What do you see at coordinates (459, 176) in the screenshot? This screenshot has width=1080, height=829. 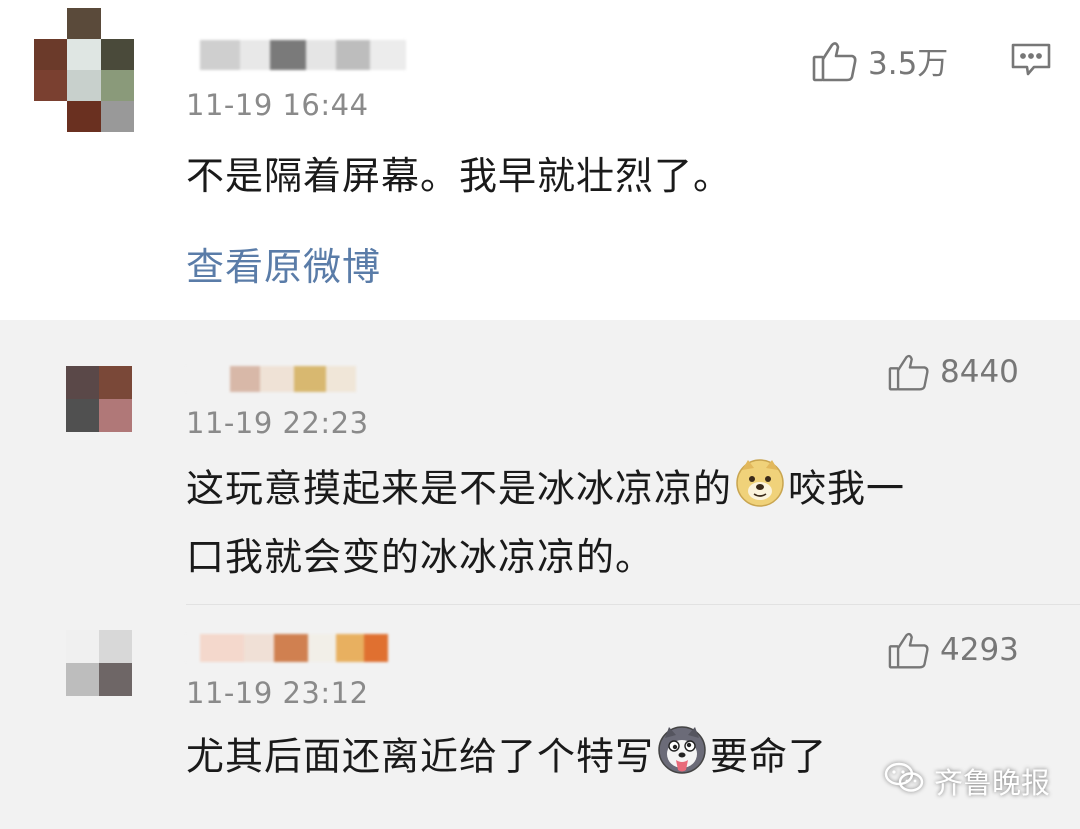 I see `comment-text: 不是隔着屏幕。我早就壮烈了。` at bounding box center [459, 176].